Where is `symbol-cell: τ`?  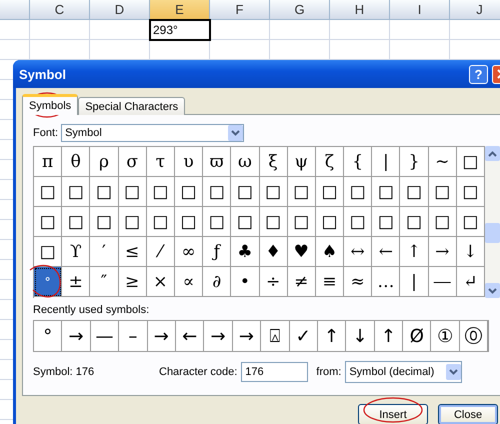 symbol-cell: τ is located at coordinates (160, 162).